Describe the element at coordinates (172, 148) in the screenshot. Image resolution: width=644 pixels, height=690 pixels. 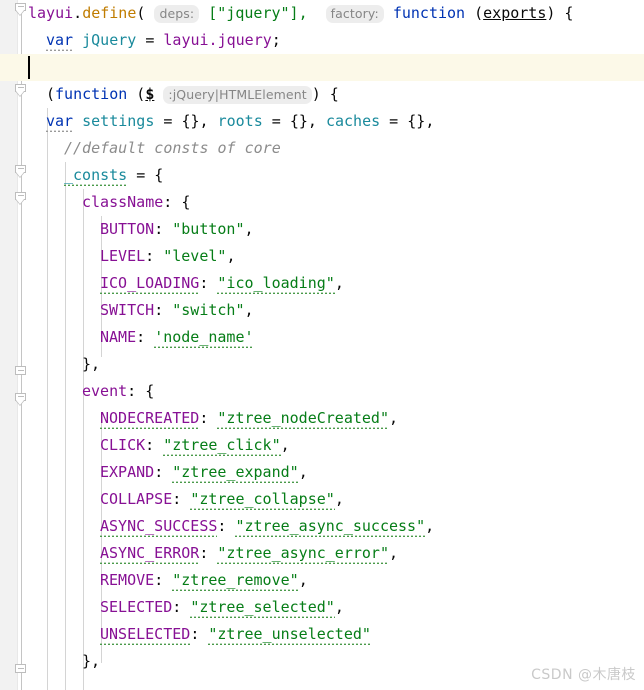
I see `token-comment: //default consts of core` at that location.